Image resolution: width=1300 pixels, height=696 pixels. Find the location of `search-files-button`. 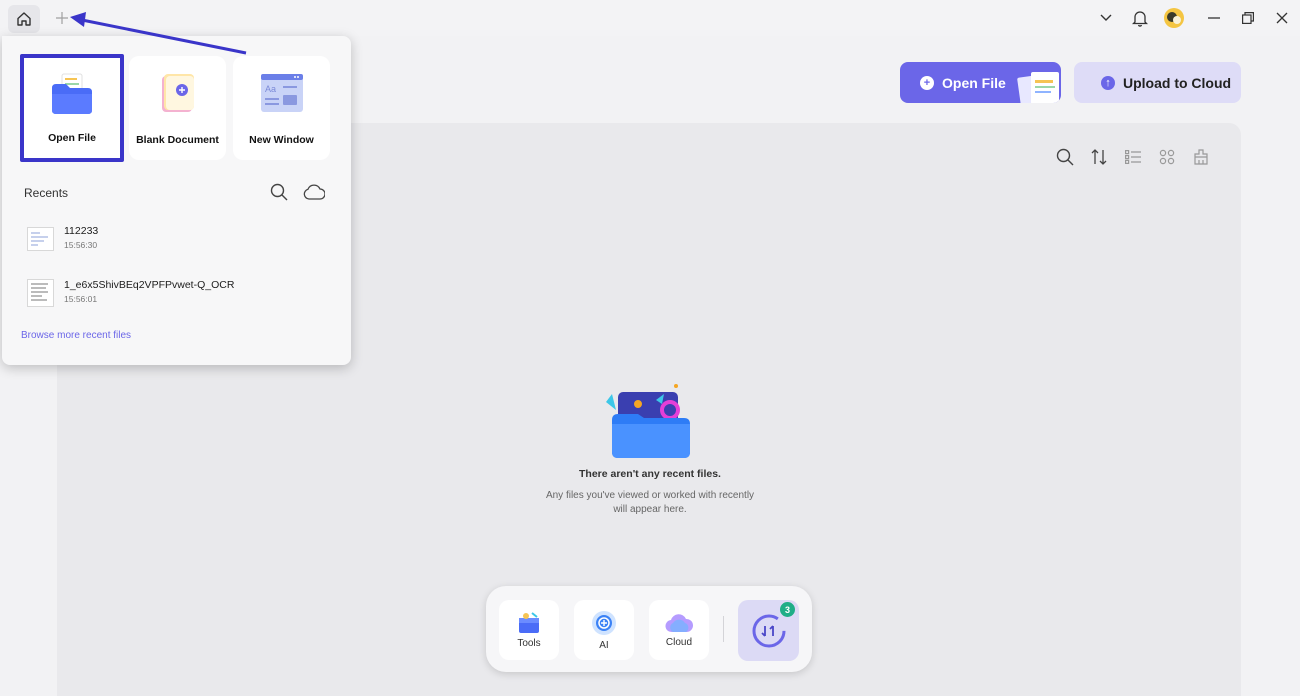

search-files-button is located at coordinates (1065, 157).